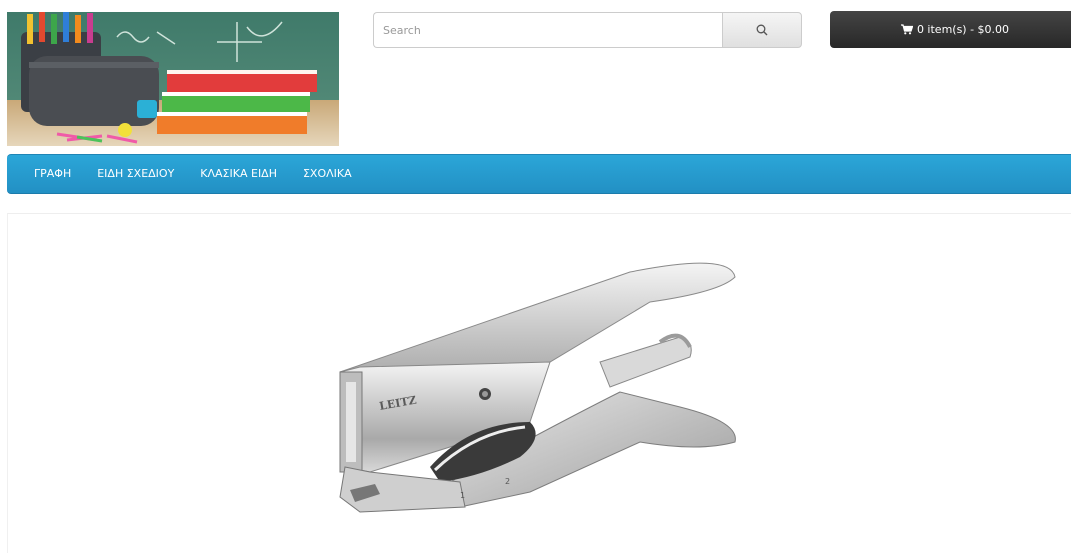 The image size is (1071, 556). Describe the element at coordinates (539, 174) in the screenshot. I see `category-menu: ΓΡΑΦΗ ΕΙΔΗ ΣΧΕΔΙΟΥ ΚΛΑΣΙΚΑ ΕΙΔΗ ΣΧΟΛΙΚΑ` at that location.